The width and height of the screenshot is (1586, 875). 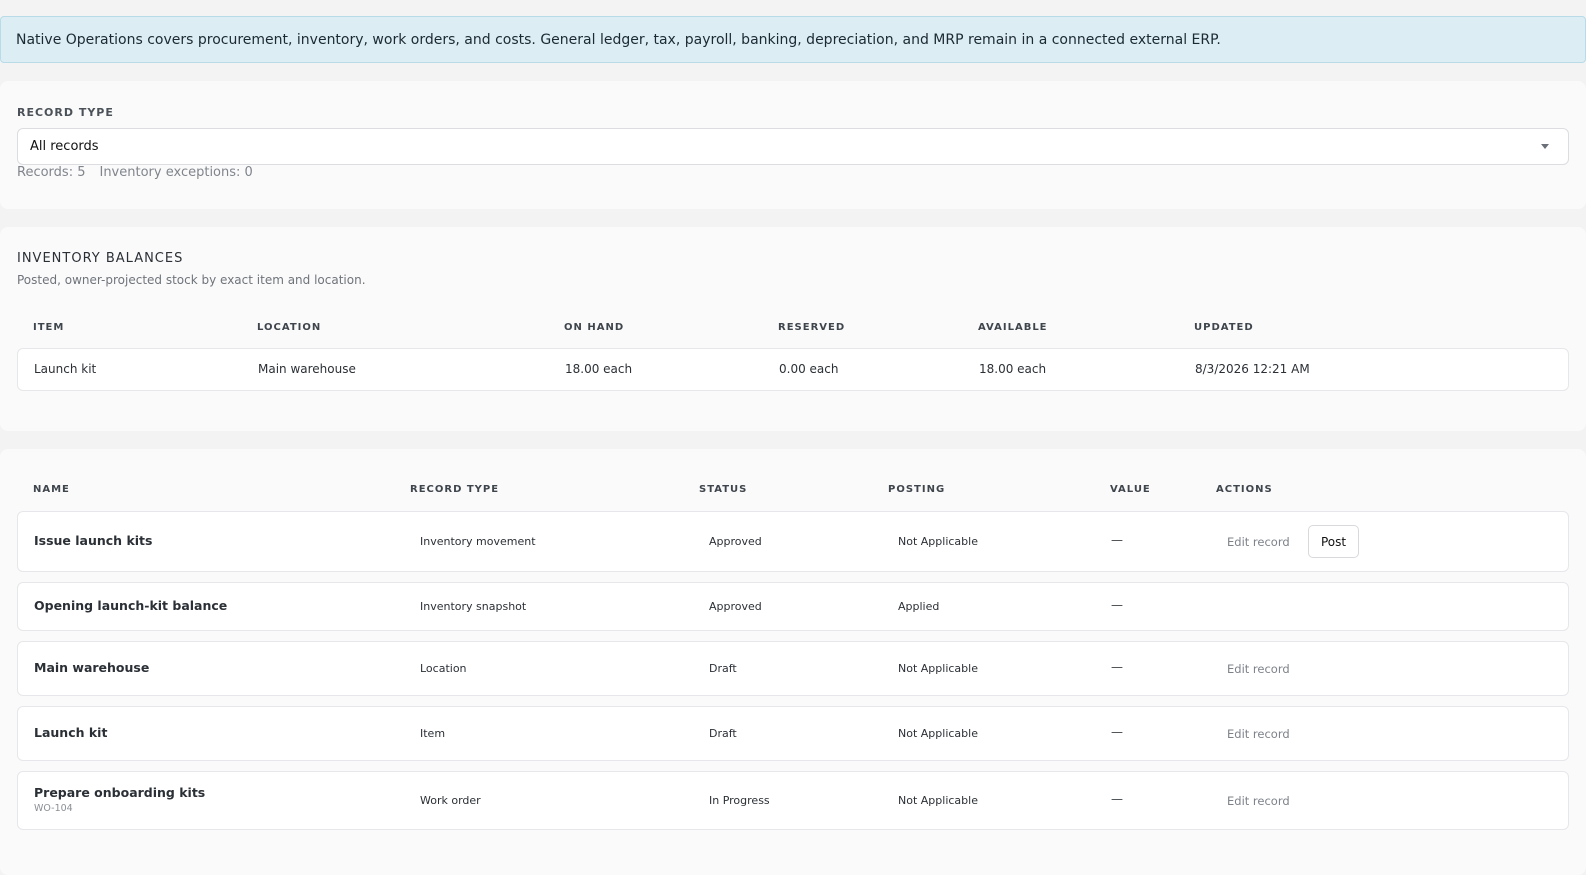 What do you see at coordinates (599, 369) in the screenshot?
I see `balance-on-hand: 18.00 each` at bounding box center [599, 369].